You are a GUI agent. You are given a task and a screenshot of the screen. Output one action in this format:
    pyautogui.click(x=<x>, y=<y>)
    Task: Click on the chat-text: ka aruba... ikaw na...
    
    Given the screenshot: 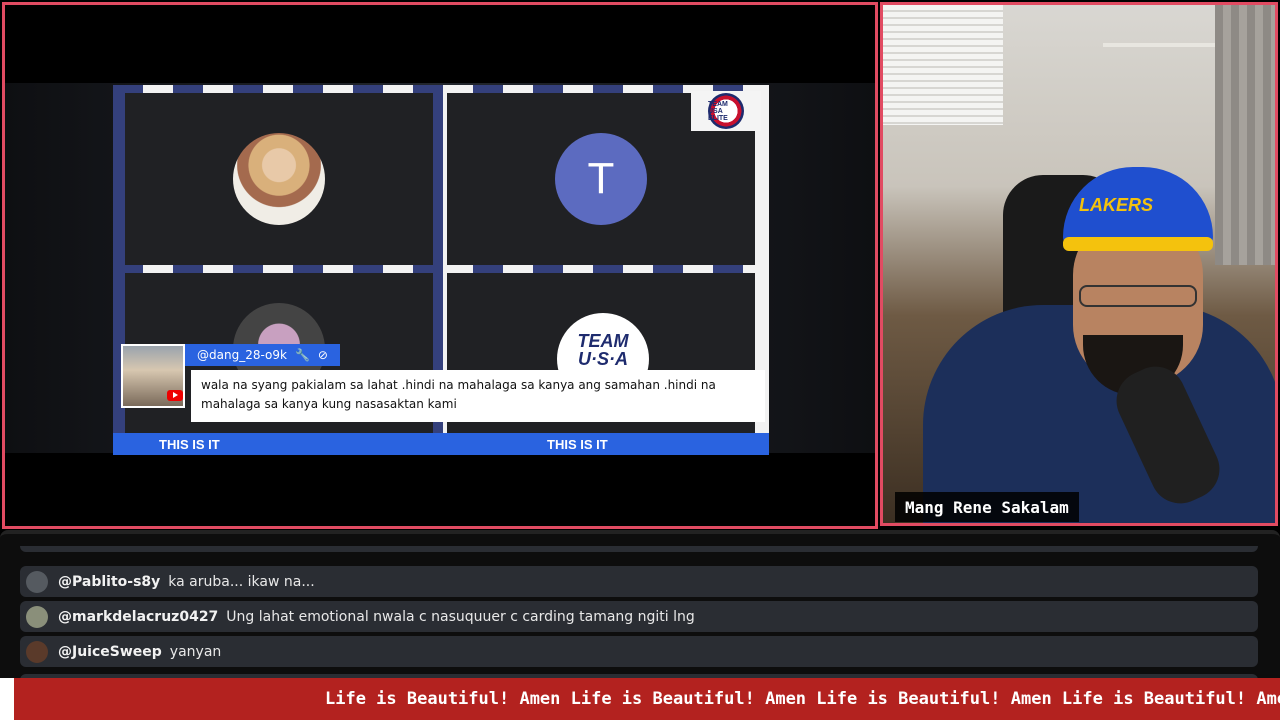 What is the action you would take?
    pyautogui.click(x=241, y=581)
    